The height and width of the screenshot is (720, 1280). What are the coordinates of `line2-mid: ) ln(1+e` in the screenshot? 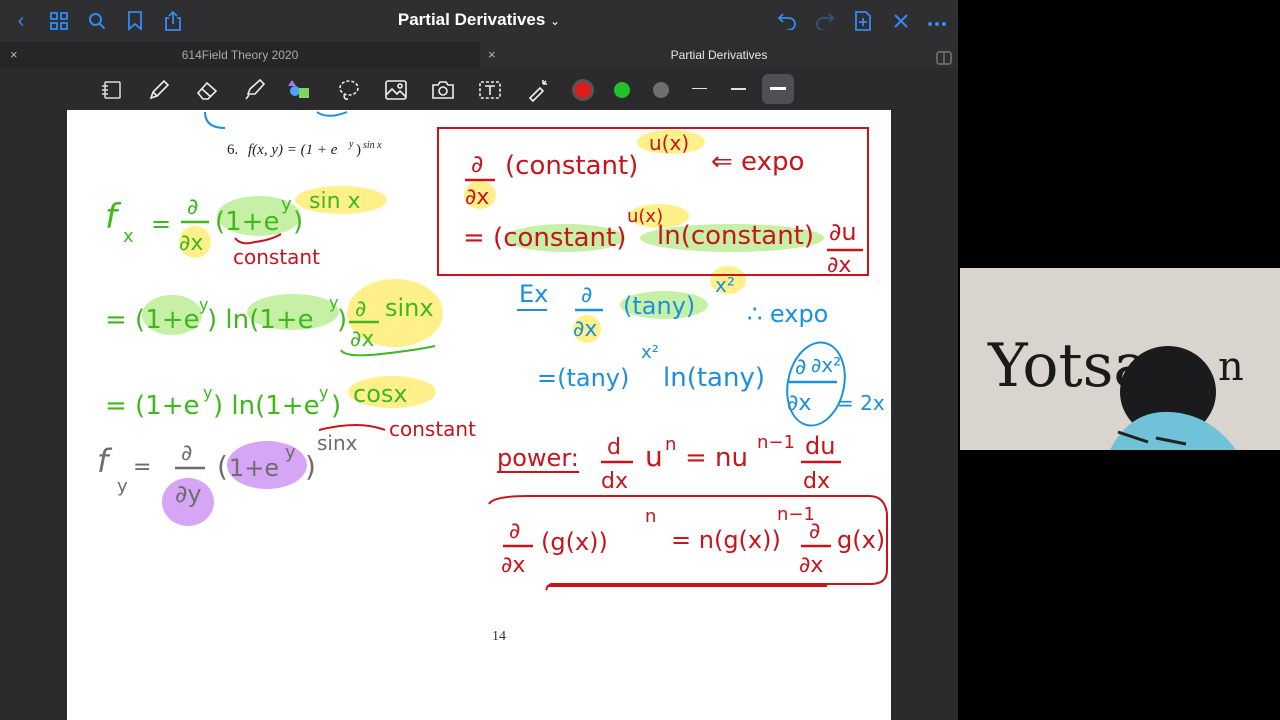 It's located at (260, 320).